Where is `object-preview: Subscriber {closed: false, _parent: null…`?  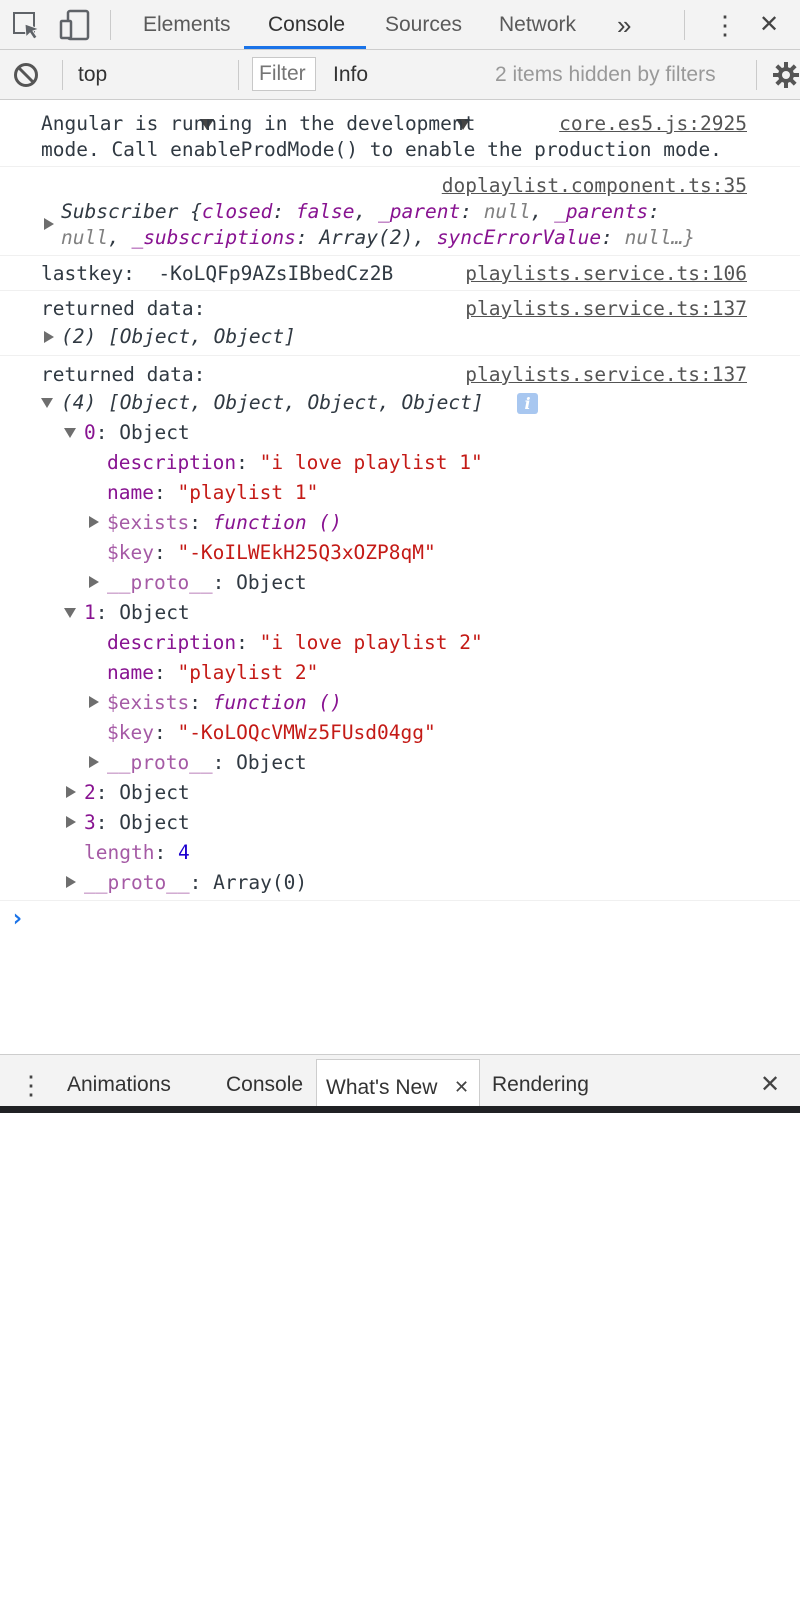
object-preview: Subscriber {closed: false, _parent: null… is located at coordinates (360, 212).